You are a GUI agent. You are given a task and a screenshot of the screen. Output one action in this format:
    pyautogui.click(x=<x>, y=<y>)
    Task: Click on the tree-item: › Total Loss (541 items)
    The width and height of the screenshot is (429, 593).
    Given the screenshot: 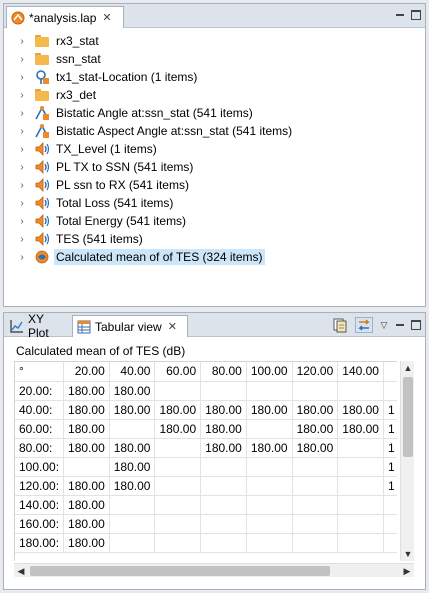 What is the action you would take?
    pyautogui.click(x=92, y=203)
    